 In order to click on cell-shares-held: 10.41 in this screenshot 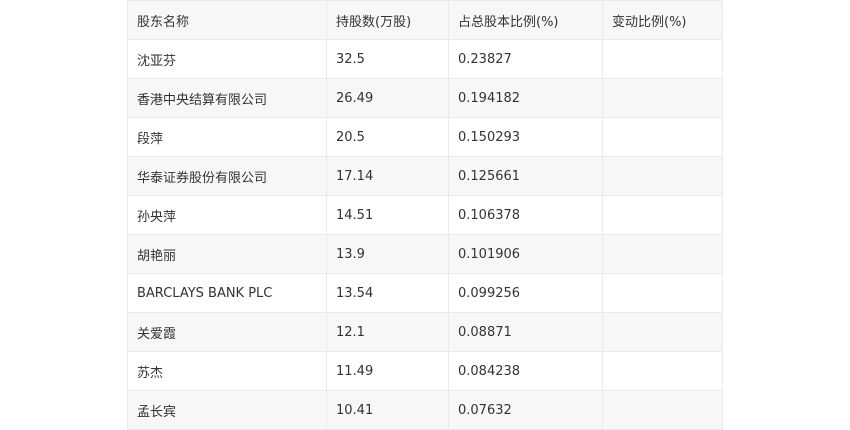, I will do `click(387, 410)`.